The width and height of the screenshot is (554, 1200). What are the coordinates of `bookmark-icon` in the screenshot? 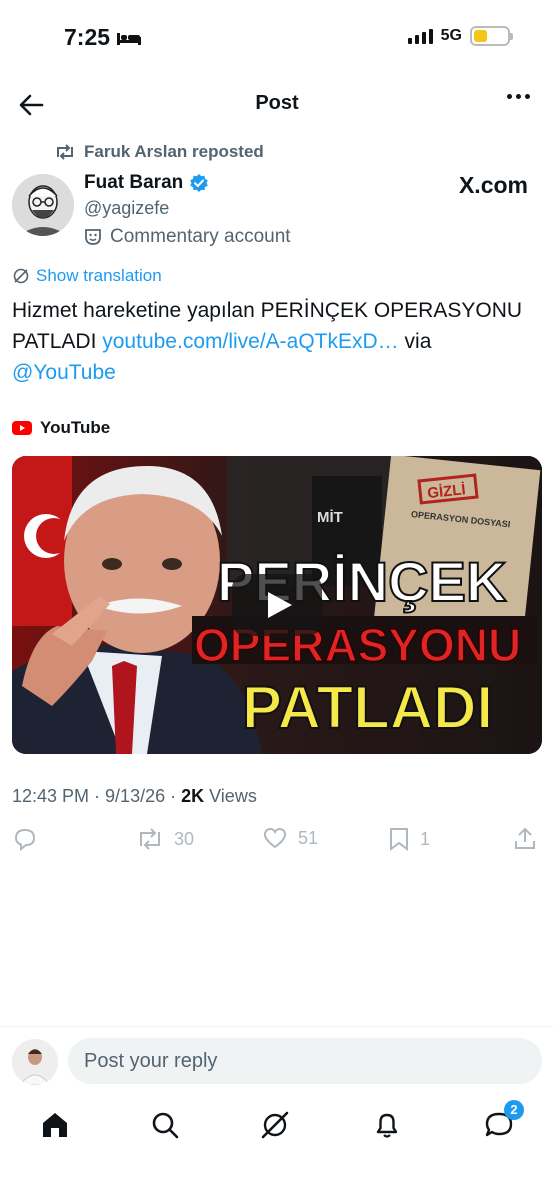 It's located at (399, 839).